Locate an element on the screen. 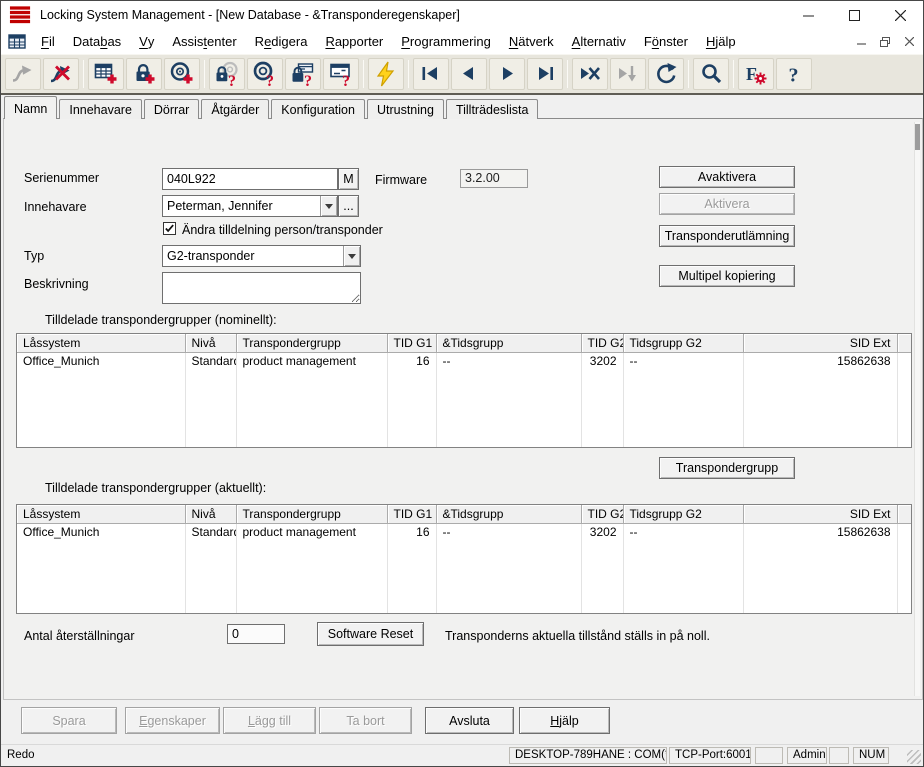 This screenshot has height=767, width=924. read-lock-button: ? is located at coordinates (227, 74).